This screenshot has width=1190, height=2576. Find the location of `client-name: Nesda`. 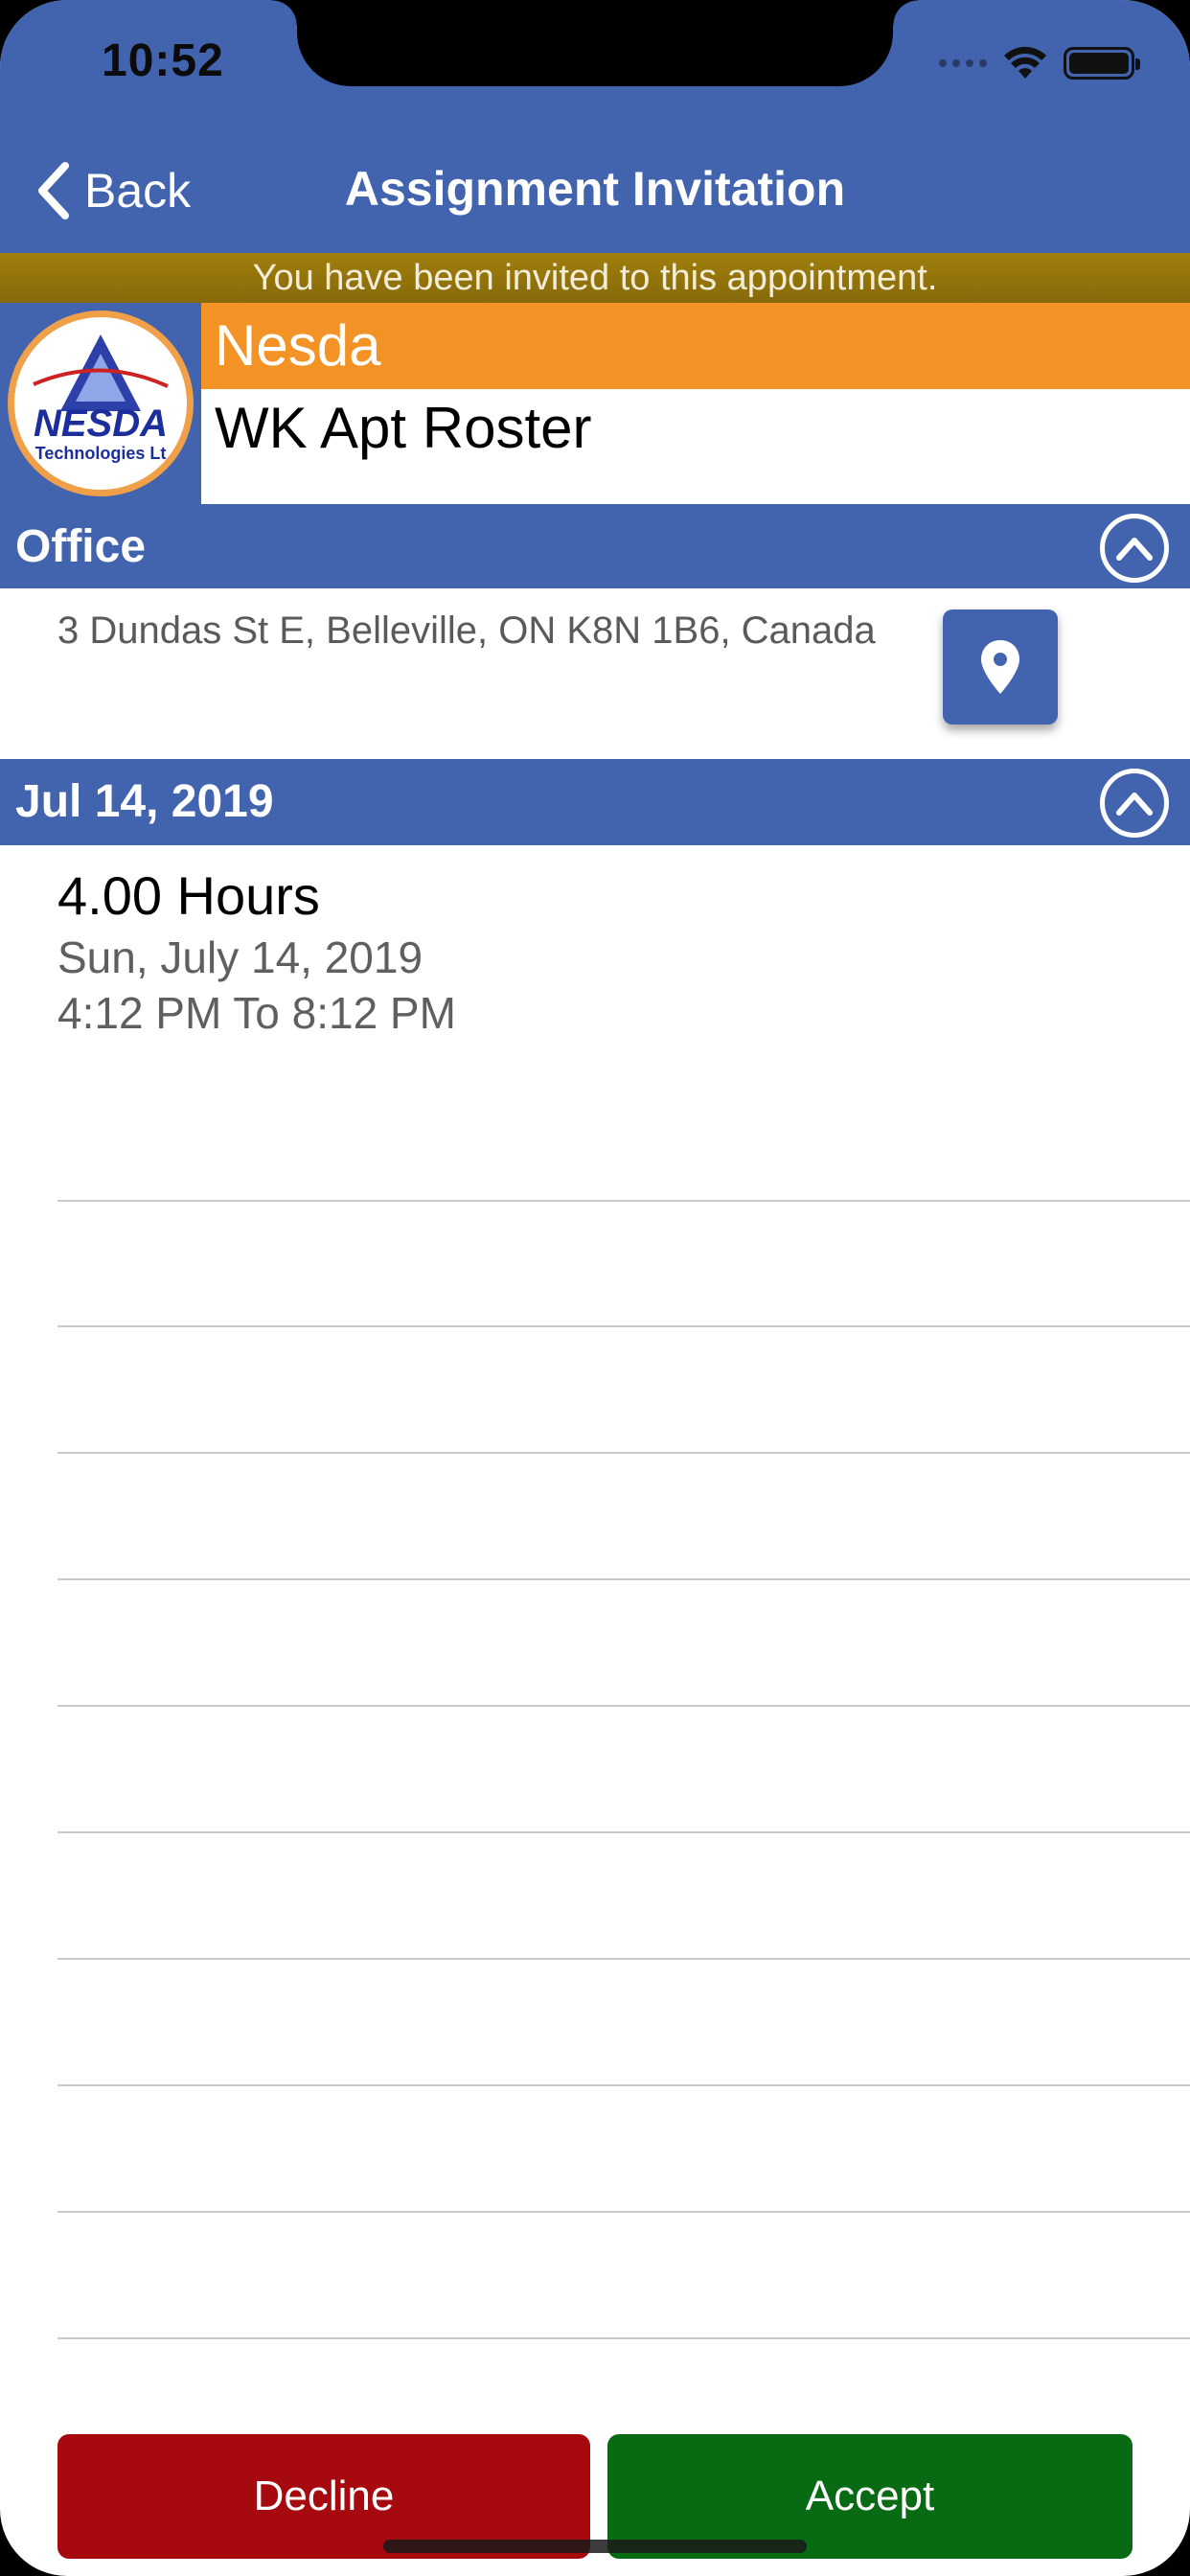

client-name: Nesda is located at coordinates (696, 346).